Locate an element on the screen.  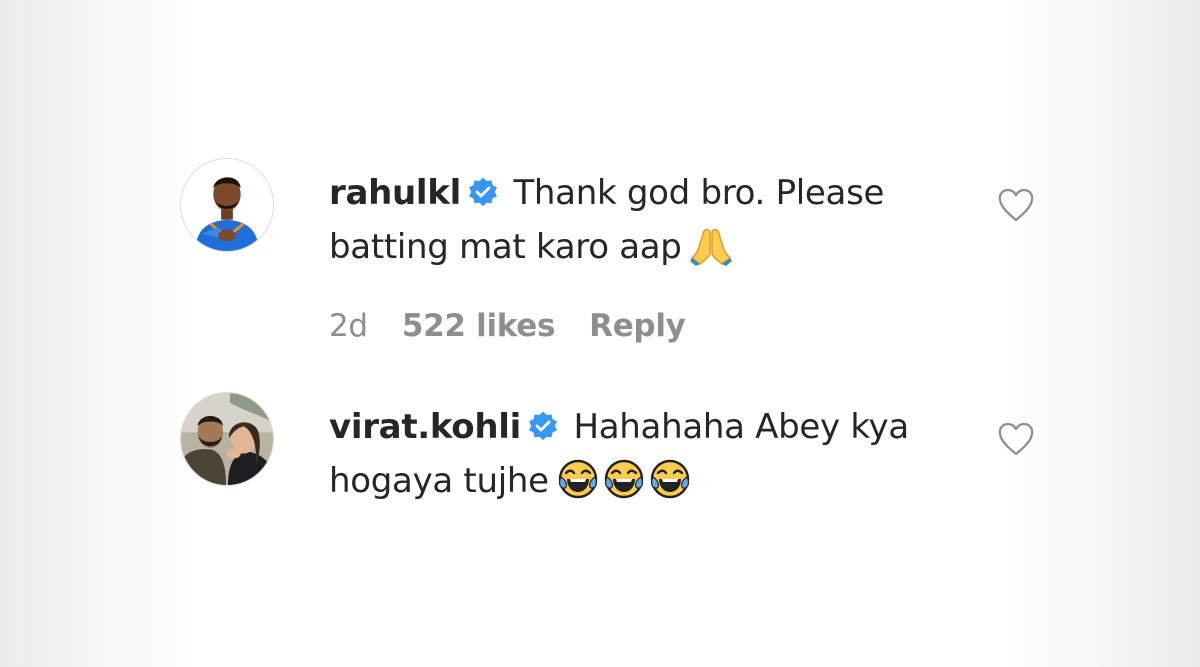
comment-time: 2d is located at coordinates (348, 326).